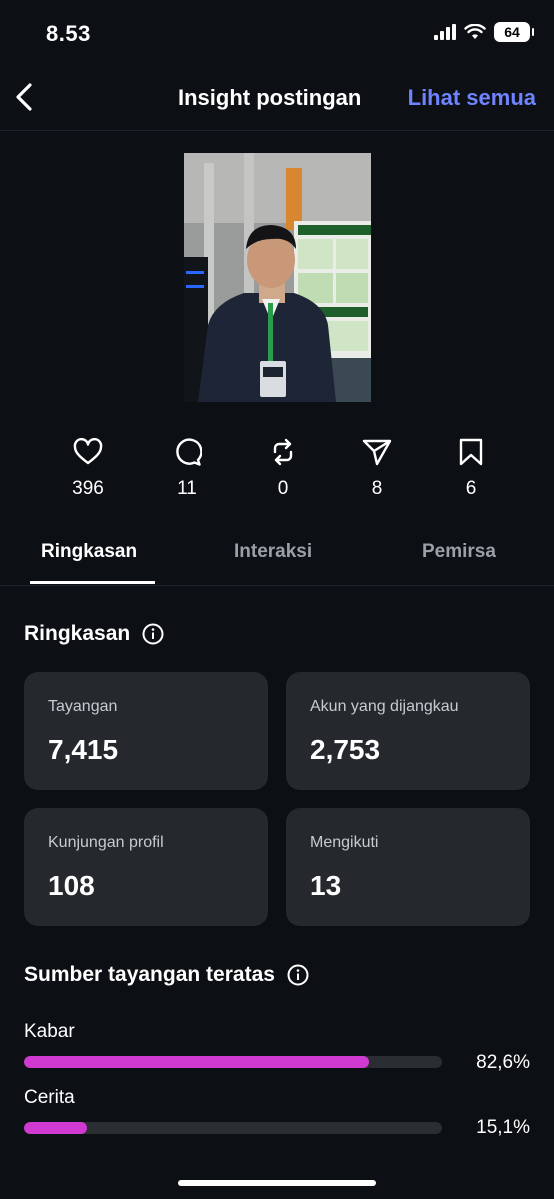 This screenshot has width=554, height=1199. Describe the element at coordinates (25, 97) in the screenshot. I see `back-icon` at that location.